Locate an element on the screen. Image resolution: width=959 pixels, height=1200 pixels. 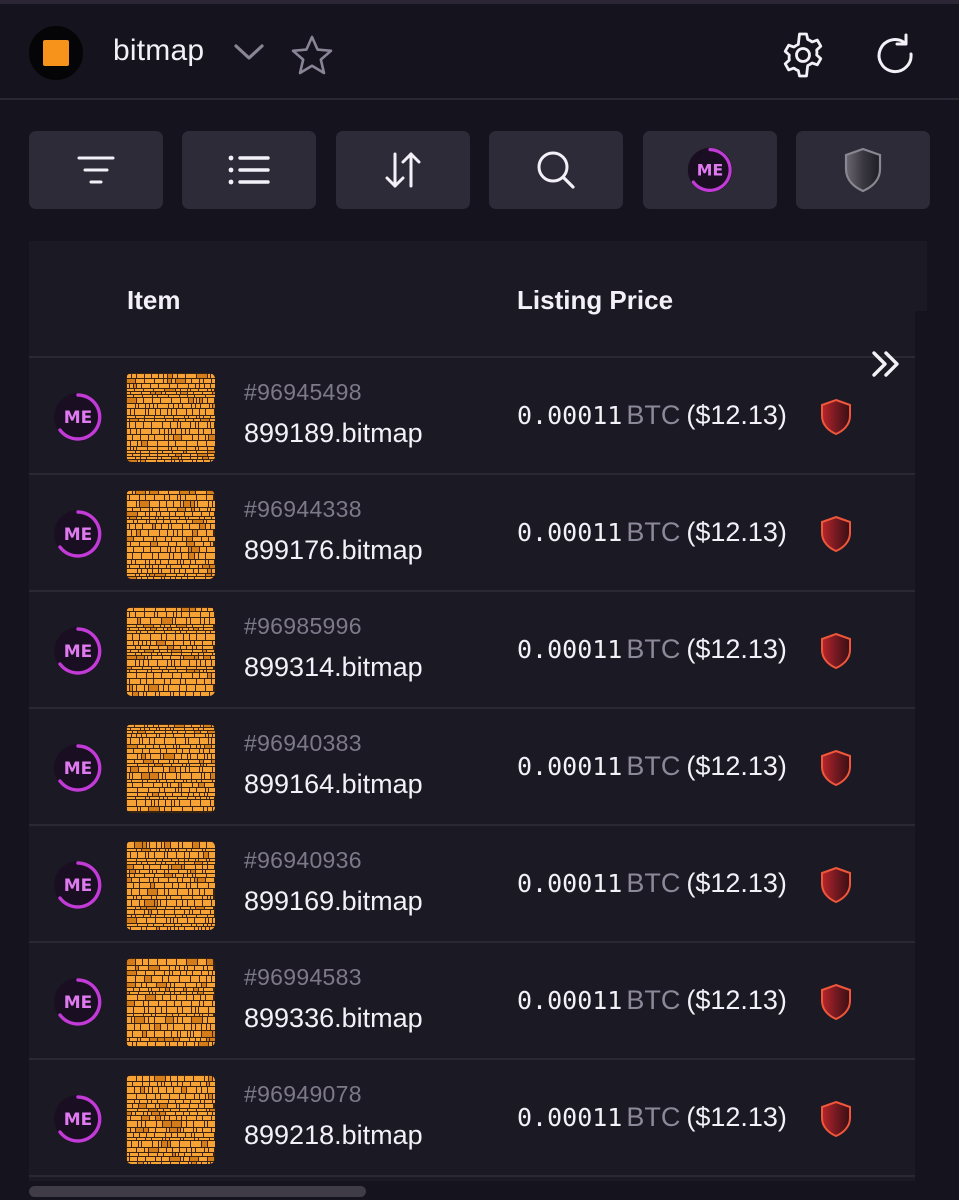
inscription-number: #96994583 is located at coordinates (303, 977).